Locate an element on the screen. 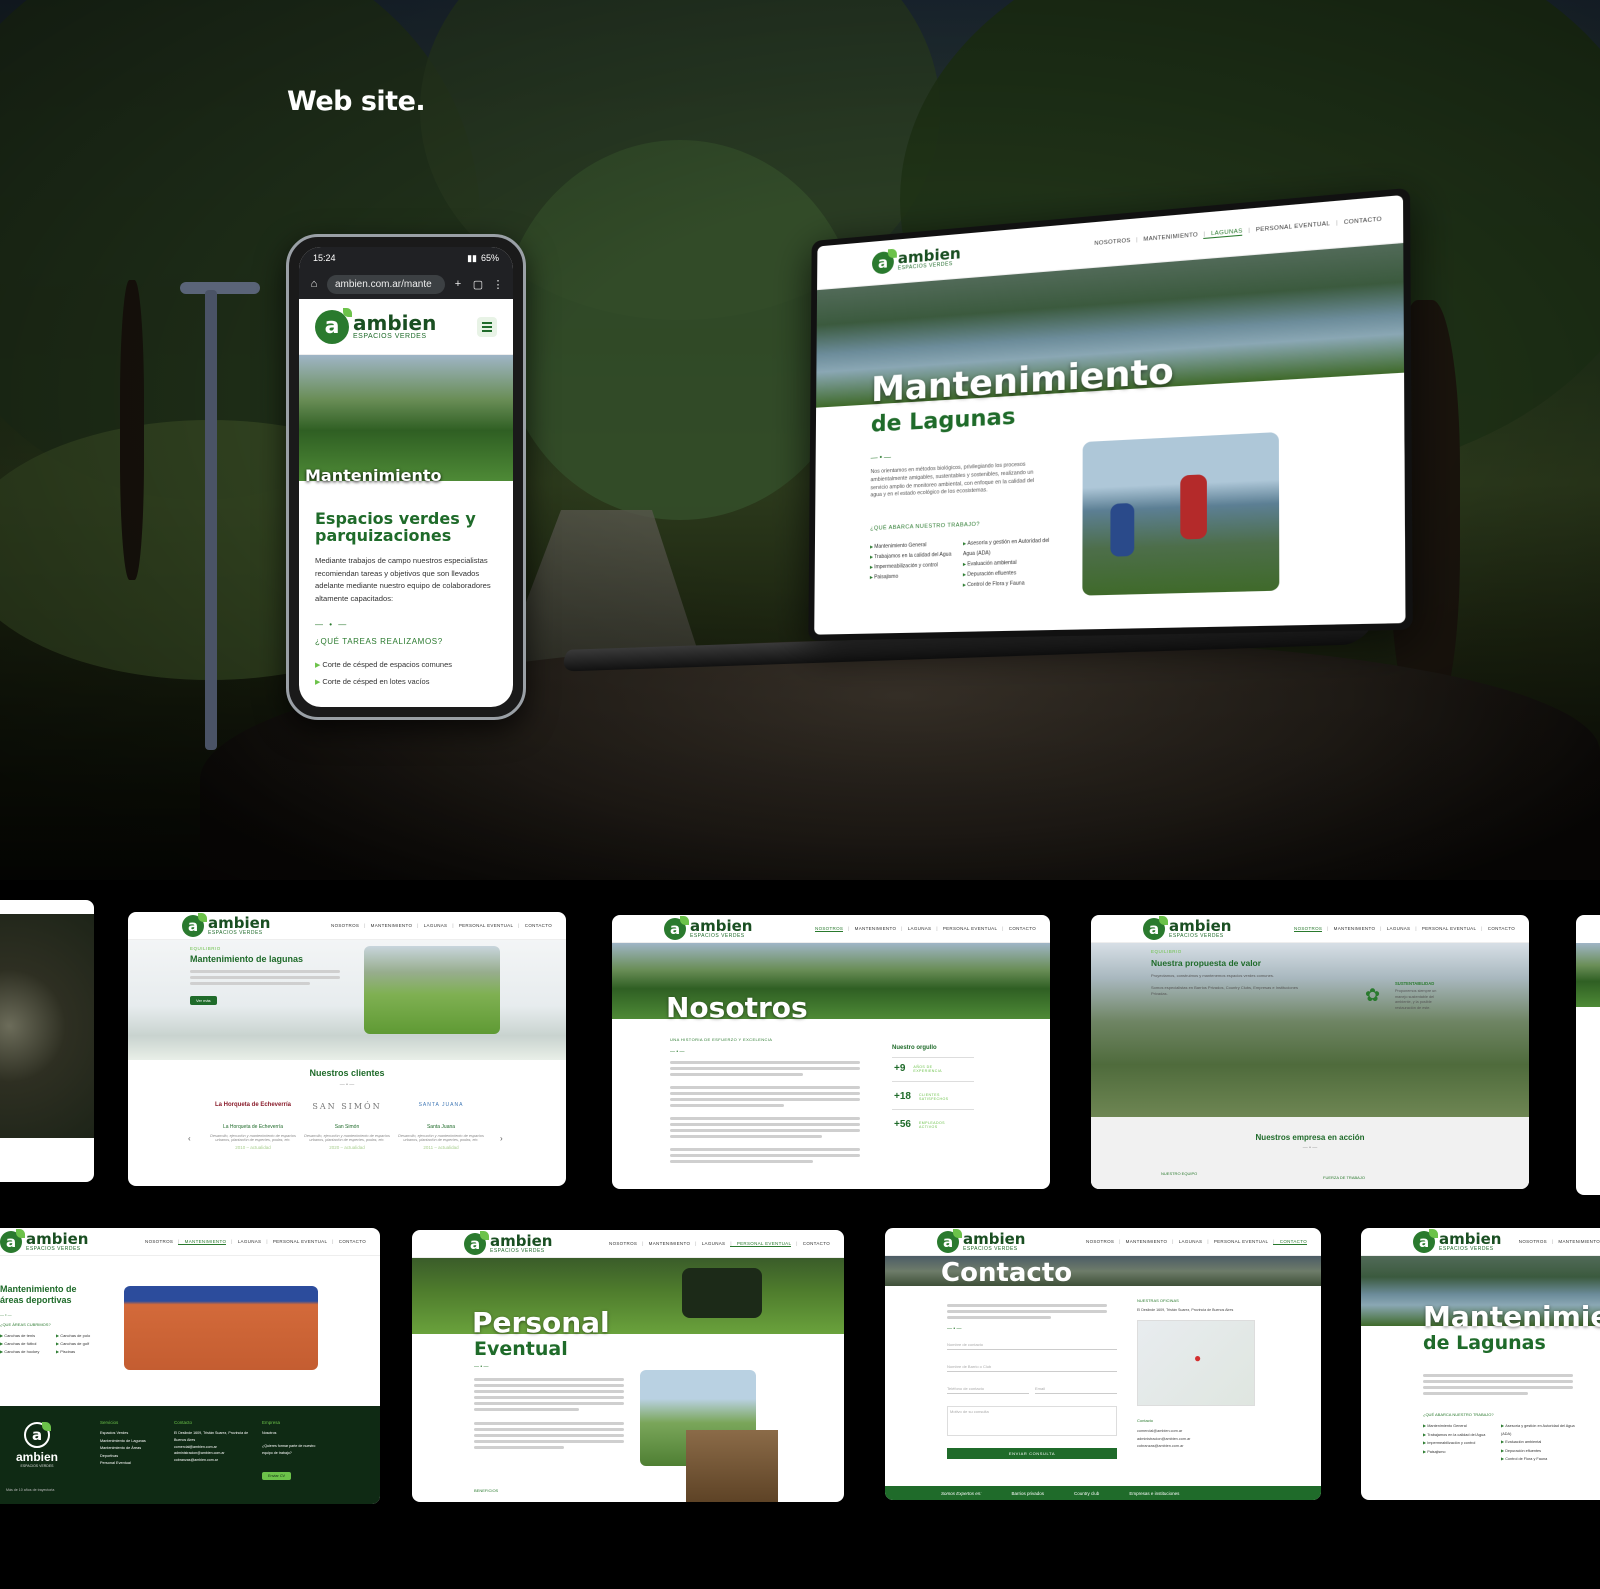  email-input: Email is located at coordinates (1076, 1390).